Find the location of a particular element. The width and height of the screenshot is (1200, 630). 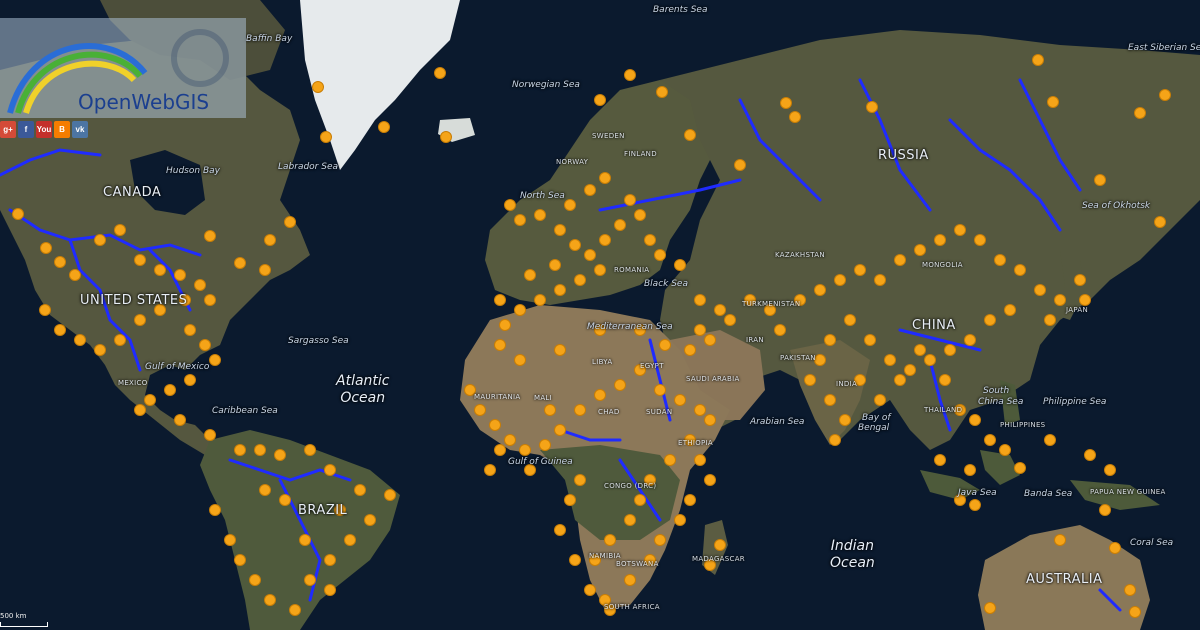

google-plus-icon: g+ is located at coordinates (8, 129).